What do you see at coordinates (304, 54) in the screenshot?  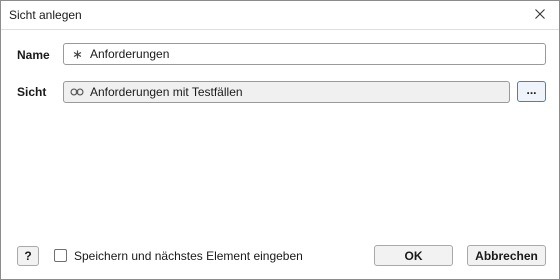 I see `name-field: Anforderungen` at bounding box center [304, 54].